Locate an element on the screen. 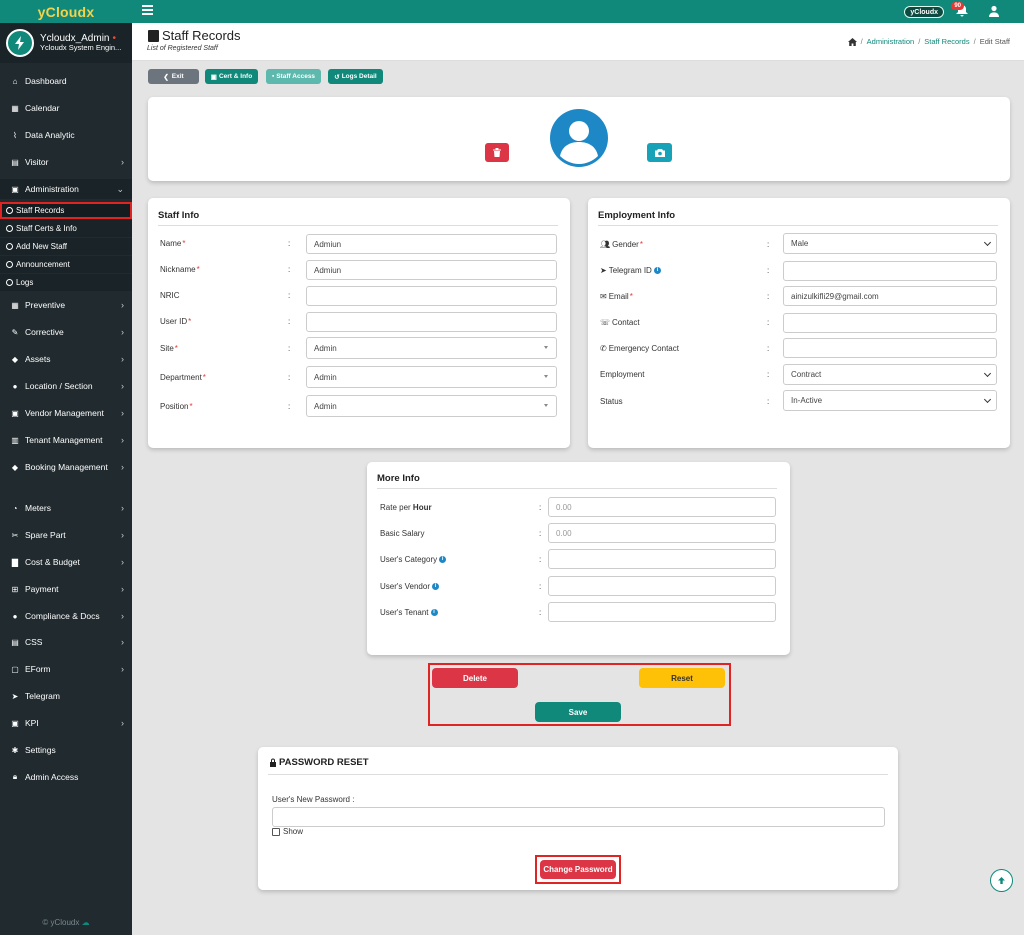  sidebar-item-cost-budget: ▇ Cost & Budget › is located at coordinates (66, 562).